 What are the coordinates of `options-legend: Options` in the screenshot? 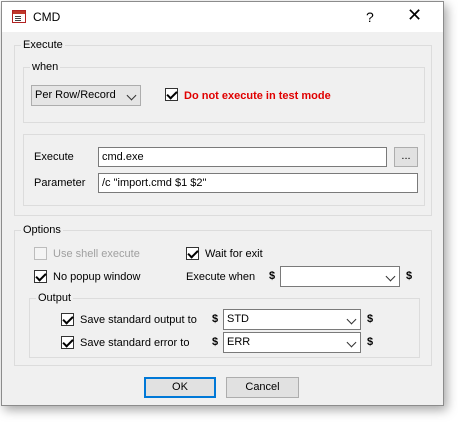 It's located at (42, 230).